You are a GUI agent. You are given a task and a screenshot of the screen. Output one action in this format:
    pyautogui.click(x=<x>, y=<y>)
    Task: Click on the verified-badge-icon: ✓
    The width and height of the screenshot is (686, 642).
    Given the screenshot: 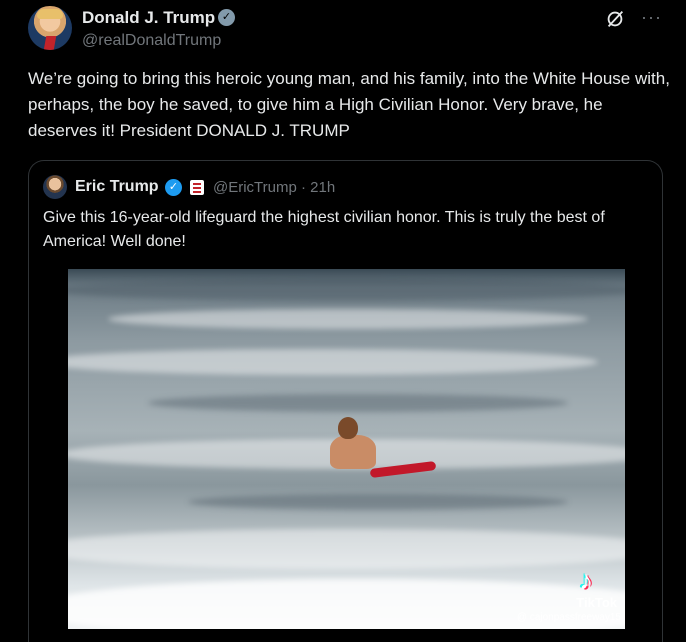 What is the action you would take?
    pyautogui.click(x=226, y=17)
    